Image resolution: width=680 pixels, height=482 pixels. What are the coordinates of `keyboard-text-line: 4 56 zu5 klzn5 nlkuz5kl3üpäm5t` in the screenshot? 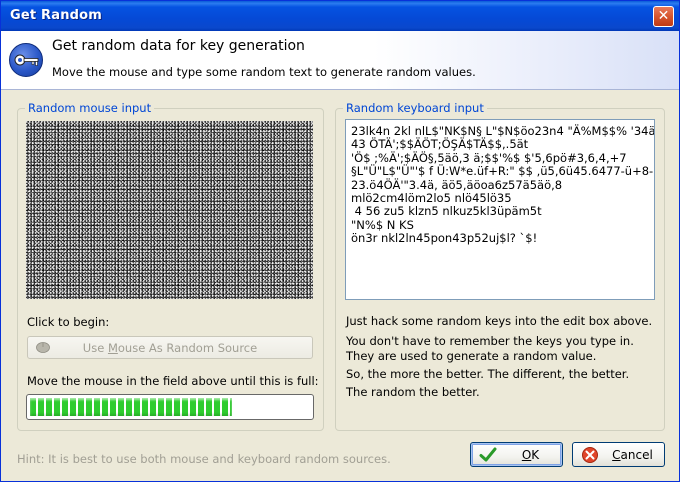 It's located at (446, 211).